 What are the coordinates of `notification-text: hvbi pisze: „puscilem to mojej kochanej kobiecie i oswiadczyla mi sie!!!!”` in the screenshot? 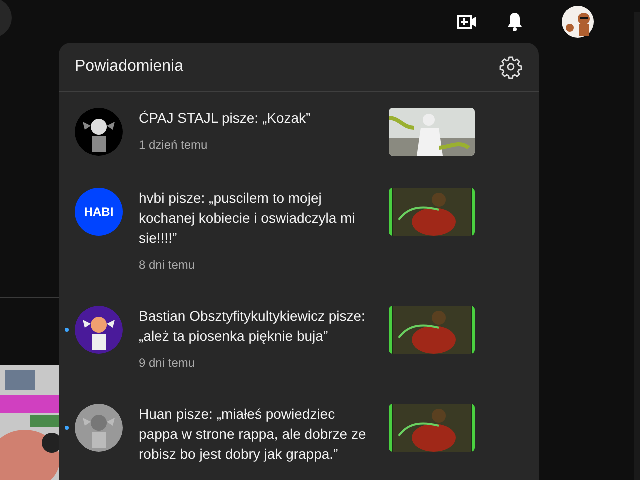 It's located at (247, 218).